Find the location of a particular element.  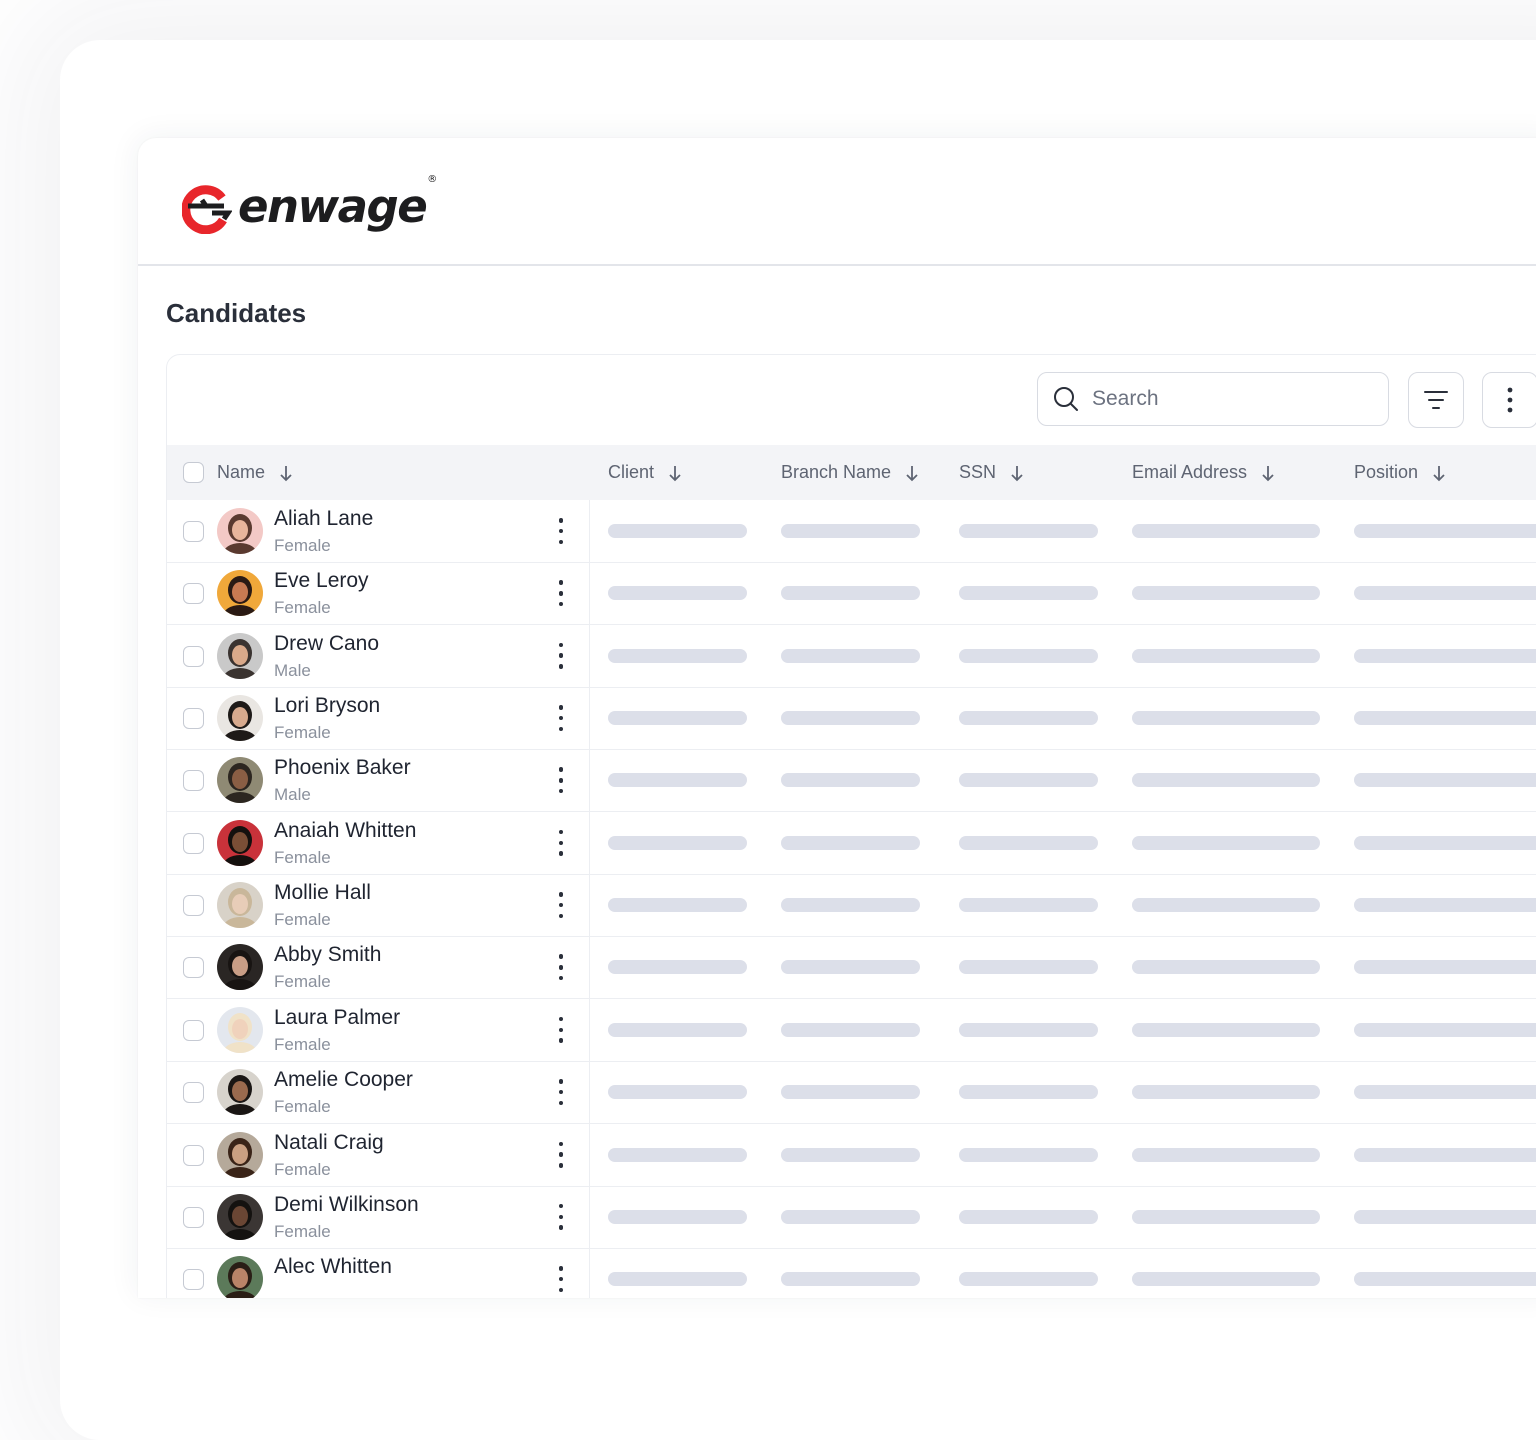

filter-button is located at coordinates (1436, 400).